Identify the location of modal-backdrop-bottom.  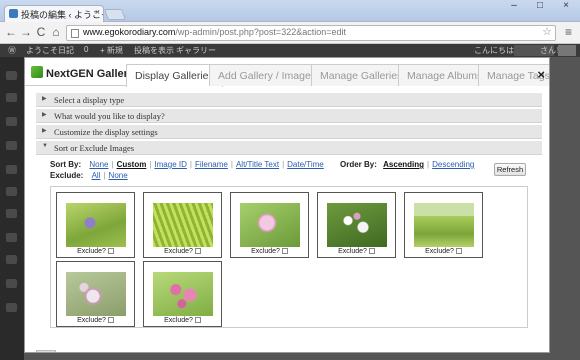
(286, 356).